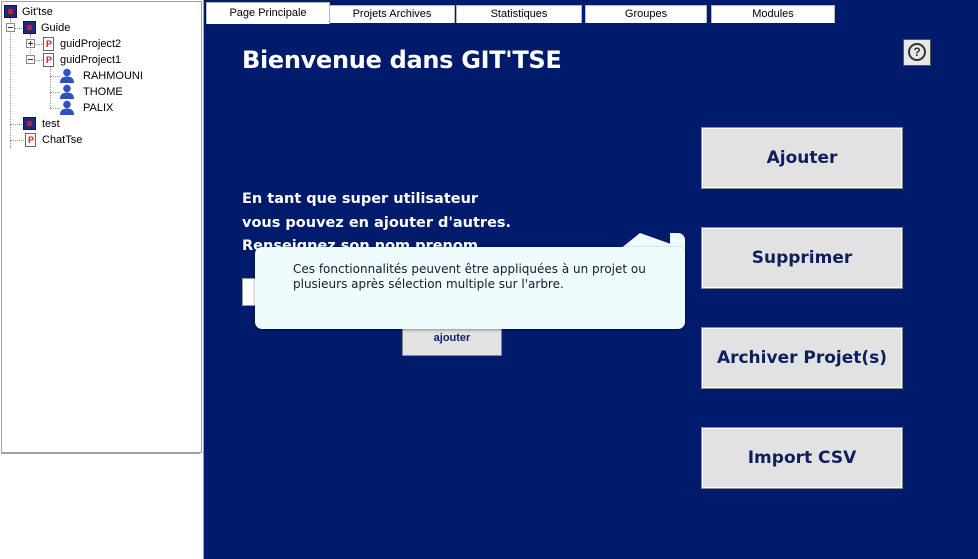  What do you see at coordinates (56, 28) in the screenshot?
I see `tree-node-label: Guide` at bounding box center [56, 28].